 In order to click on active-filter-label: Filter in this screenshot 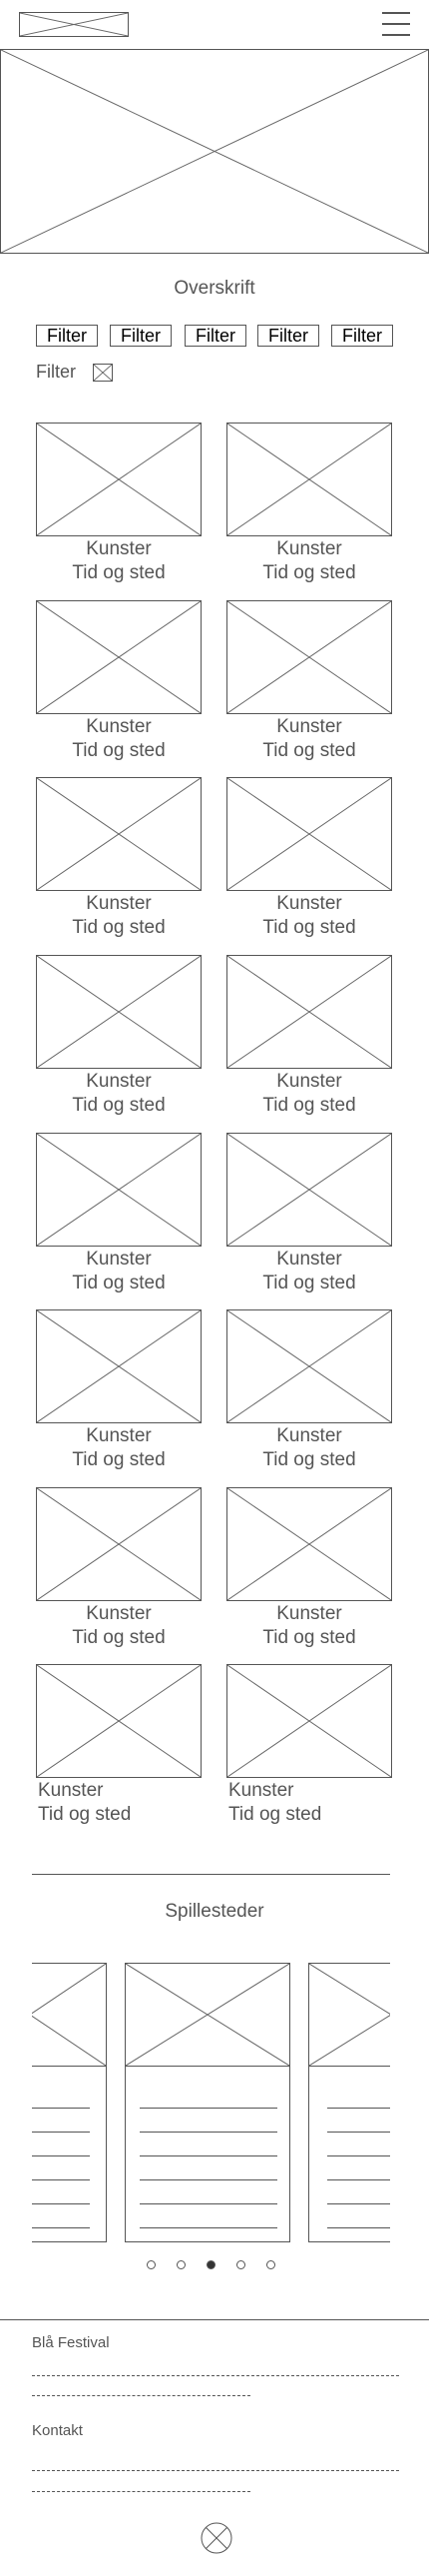, I will do `click(56, 372)`.